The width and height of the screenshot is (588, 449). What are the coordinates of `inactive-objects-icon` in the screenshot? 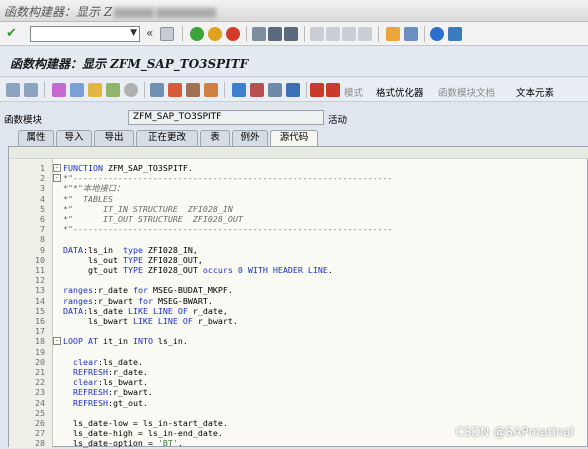 It's located at (257, 90).